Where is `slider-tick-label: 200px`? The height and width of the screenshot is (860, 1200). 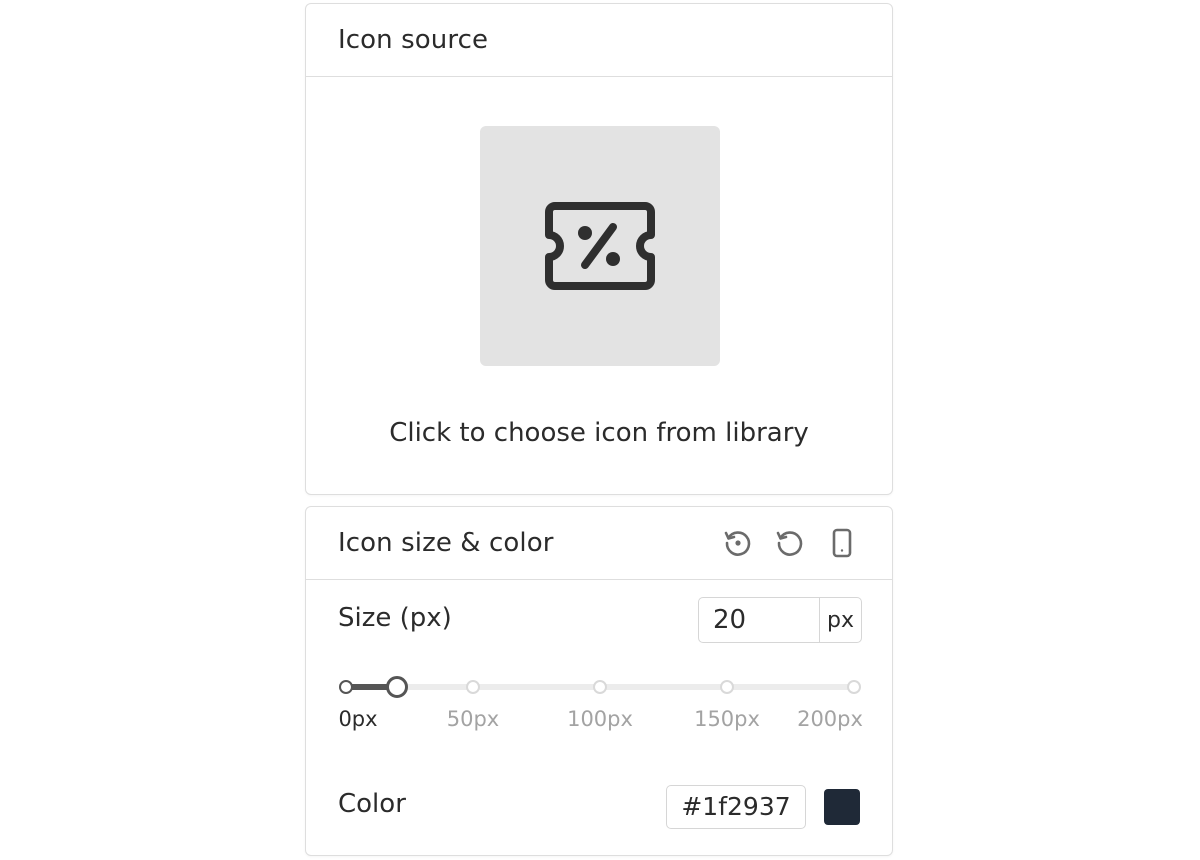
slider-tick-label: 200px is located at coordinates (830, 719).